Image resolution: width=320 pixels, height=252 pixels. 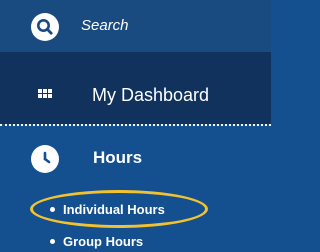 What do you see at coordinates (135, 125) in the screenshot?
I see `divider` at bounding box center [135, 125].